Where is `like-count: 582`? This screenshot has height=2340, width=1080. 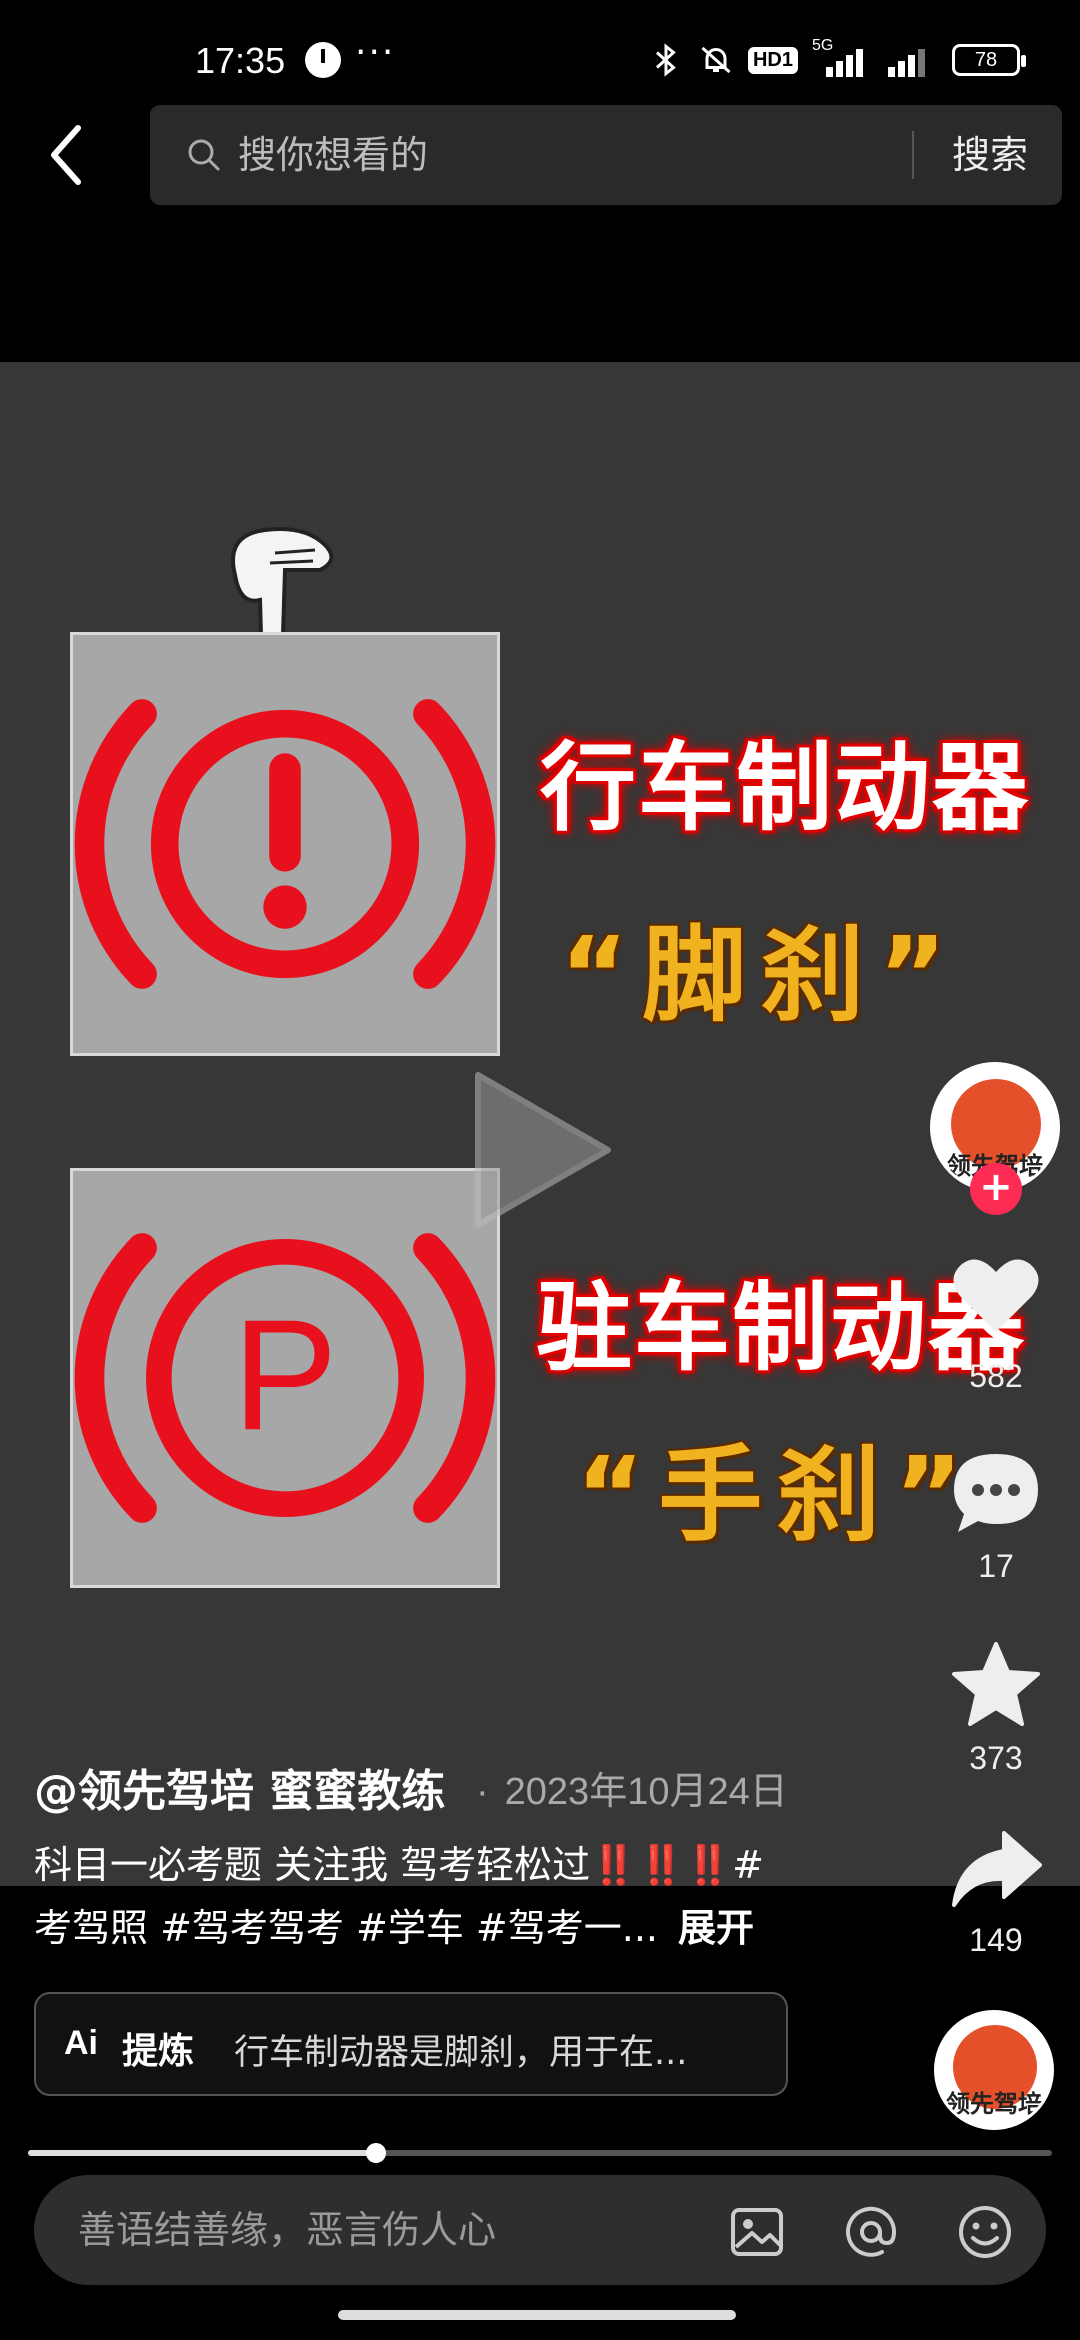 like-count: 582 is located at coordinates (996, 1376).